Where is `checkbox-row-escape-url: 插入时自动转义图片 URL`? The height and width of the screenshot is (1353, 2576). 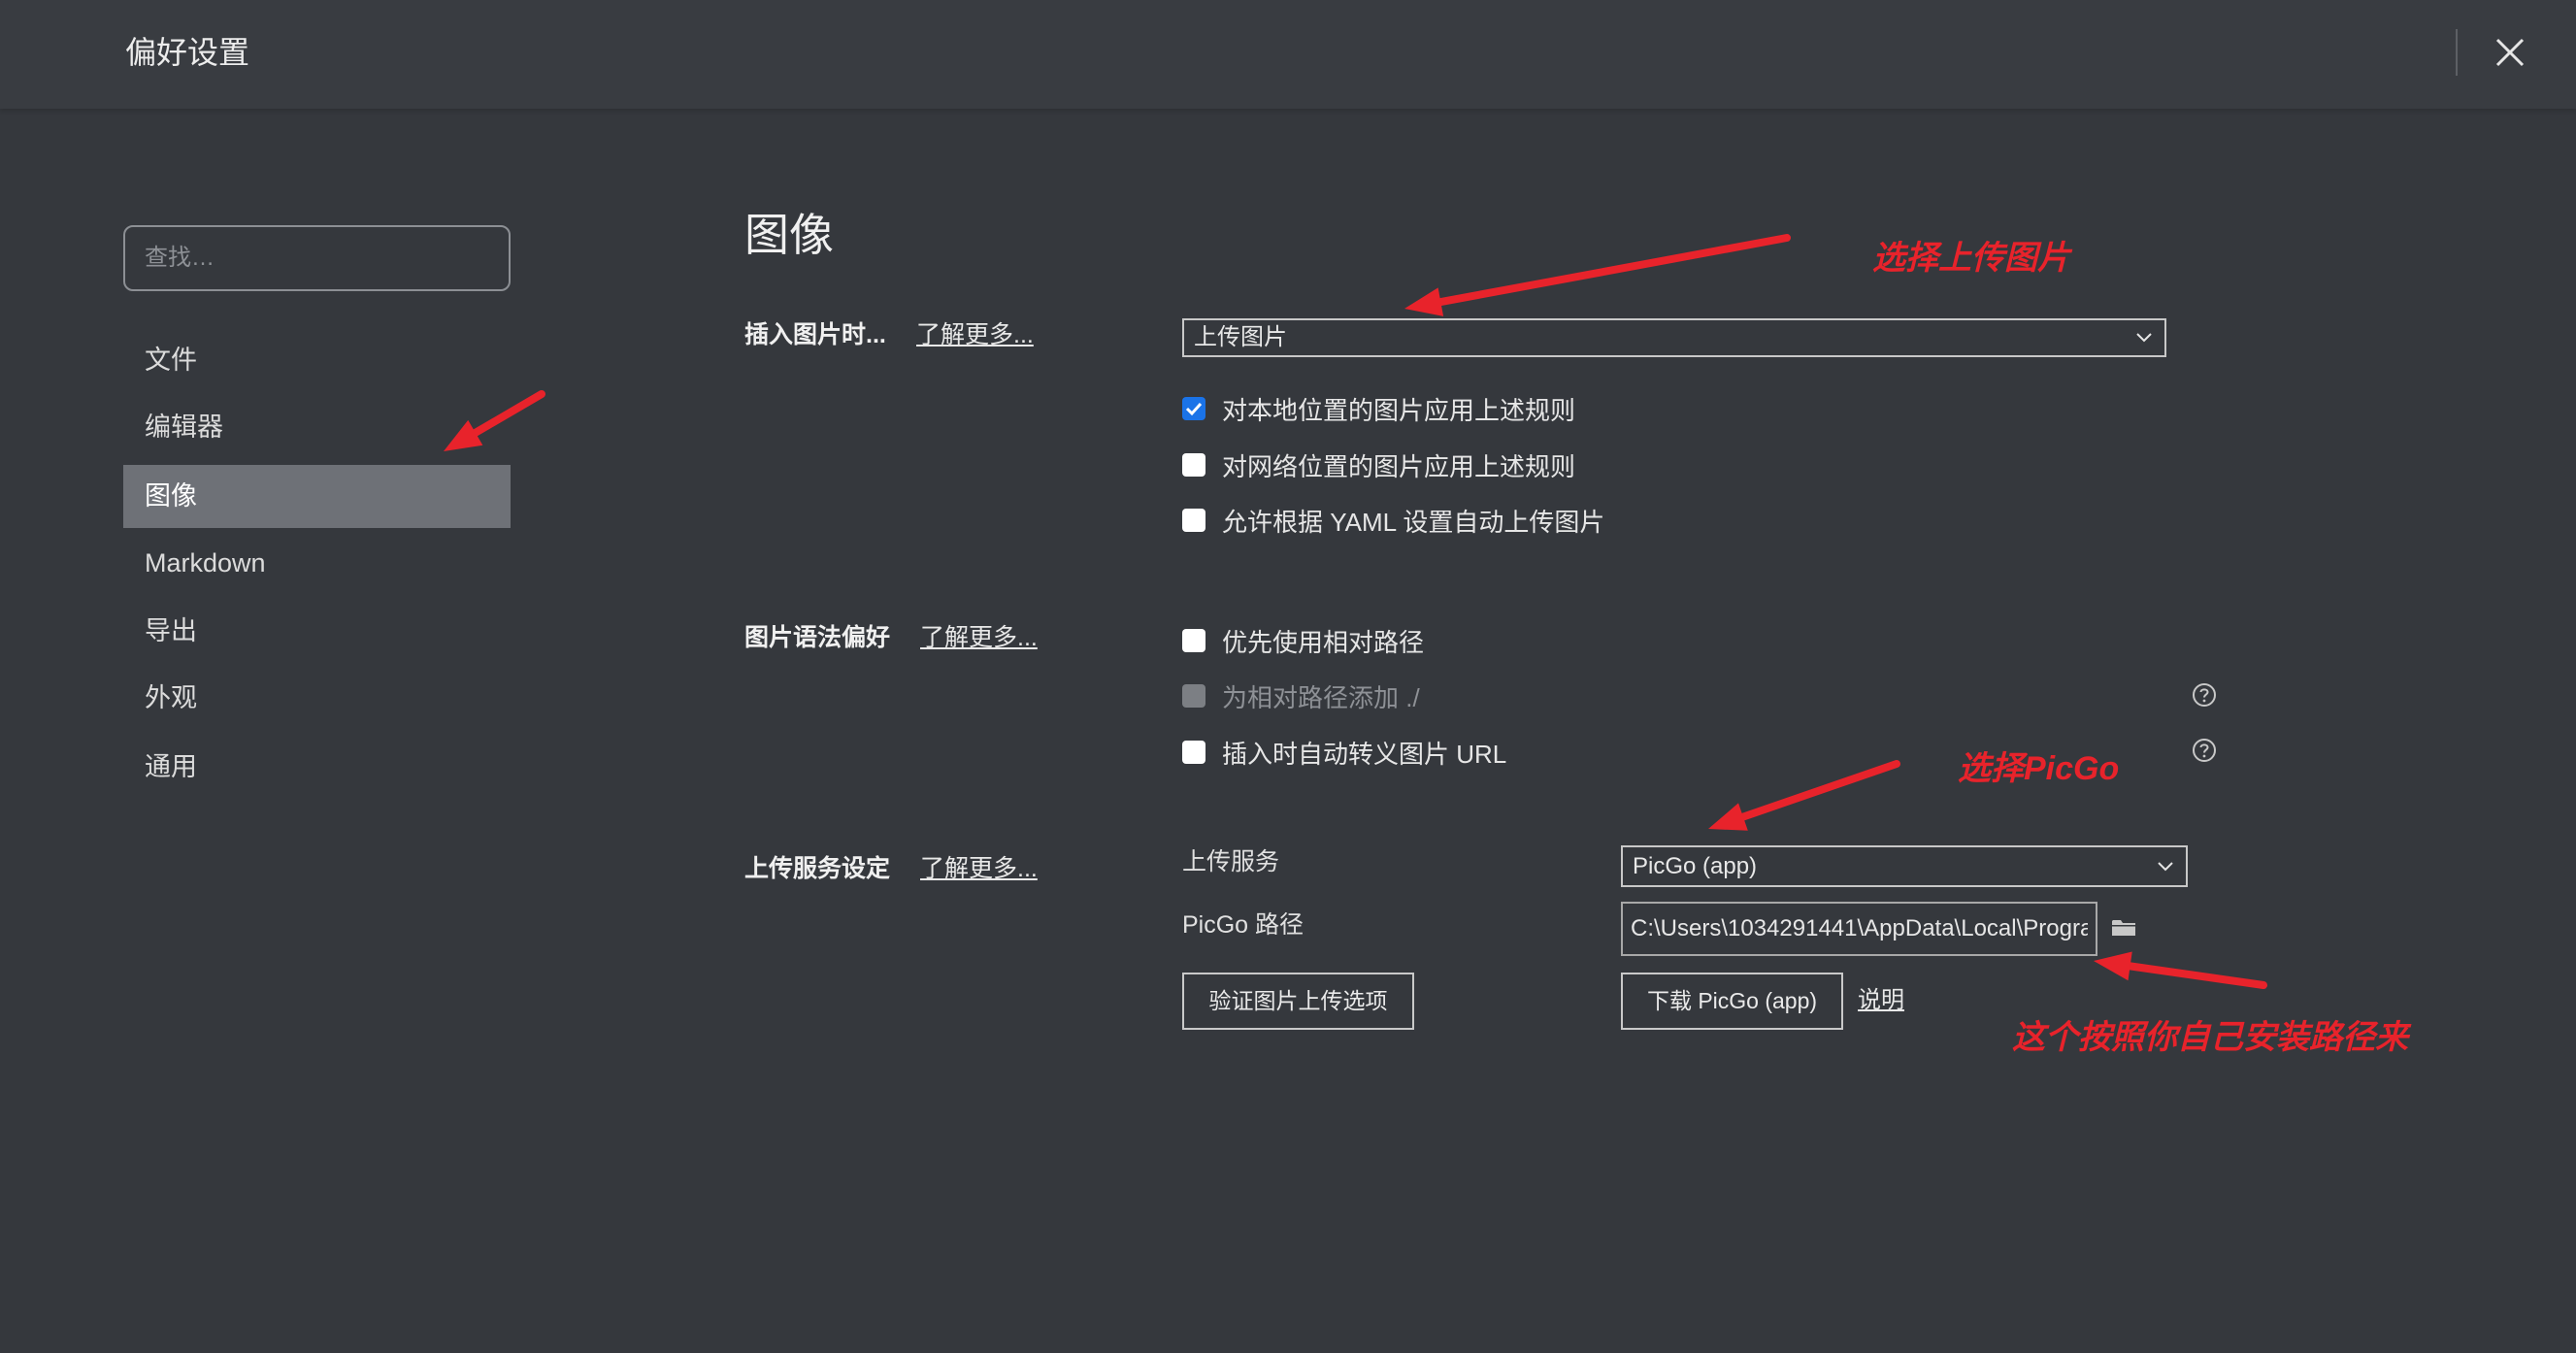
checkbox-row-escape-url: 插入时自动转义图片 URL is located at coordinates (1344, 752).